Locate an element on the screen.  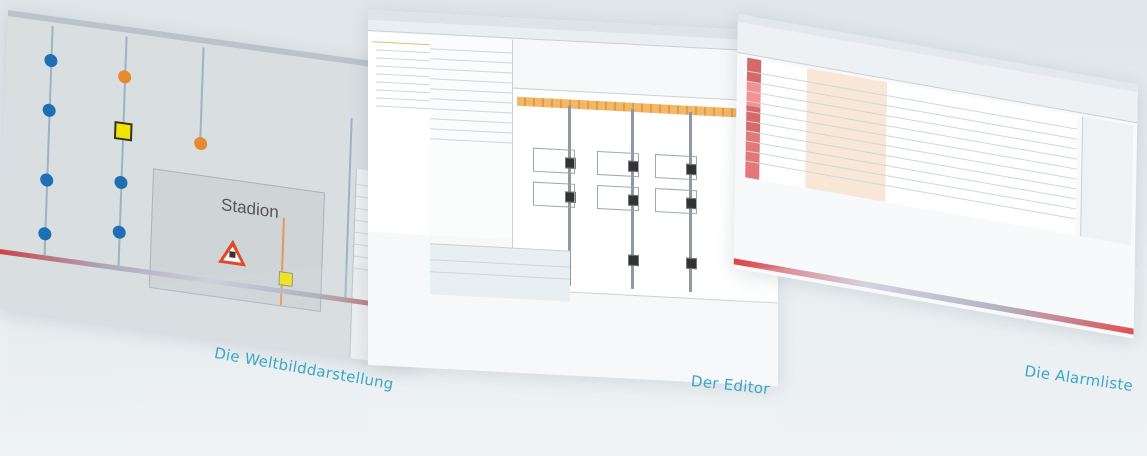
track-line is located at coordinates (202, 97).